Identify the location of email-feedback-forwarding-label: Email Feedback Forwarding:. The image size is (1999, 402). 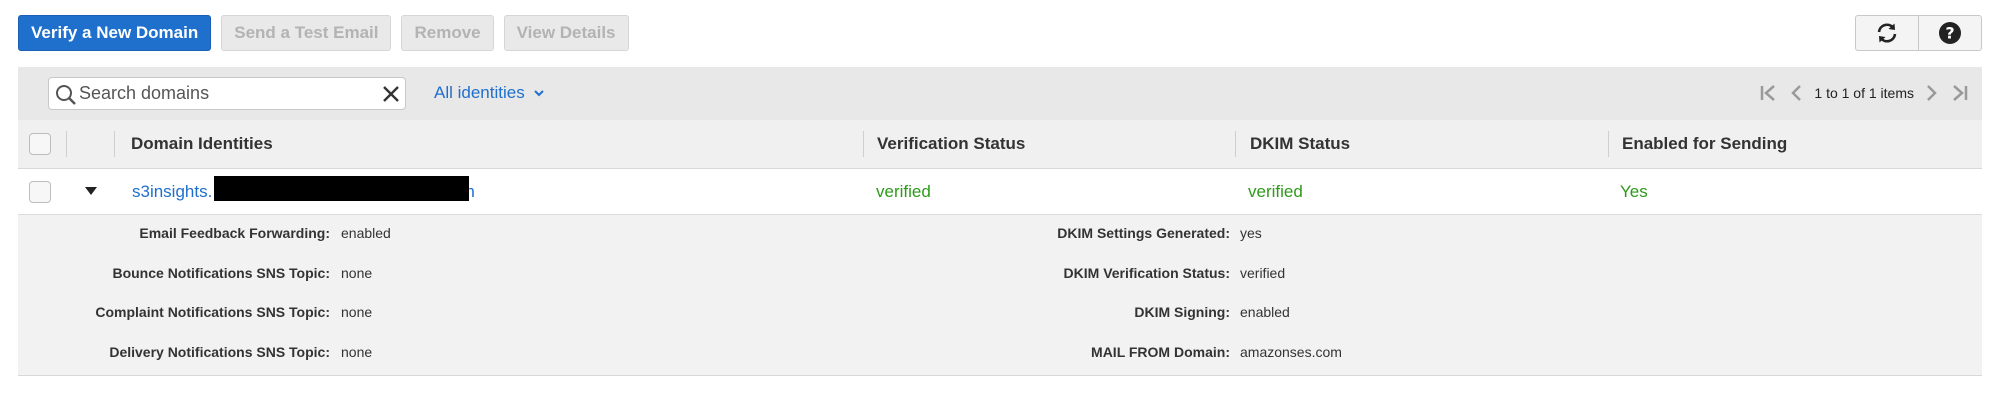
(234, 233).